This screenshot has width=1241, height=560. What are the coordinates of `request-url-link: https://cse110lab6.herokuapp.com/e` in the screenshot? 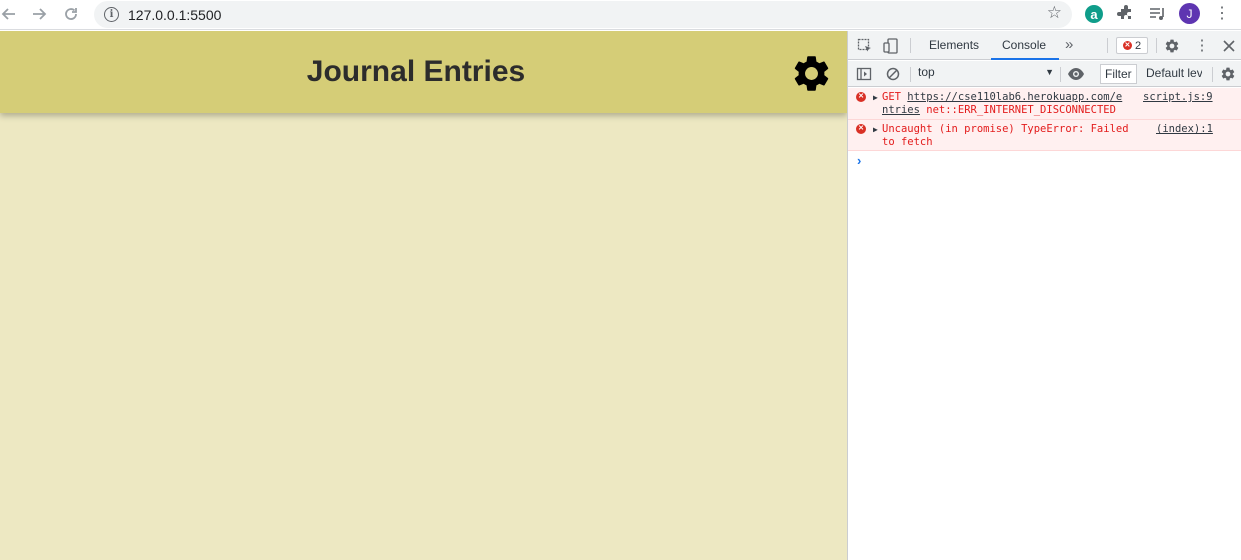 It's located at (1014, 97).